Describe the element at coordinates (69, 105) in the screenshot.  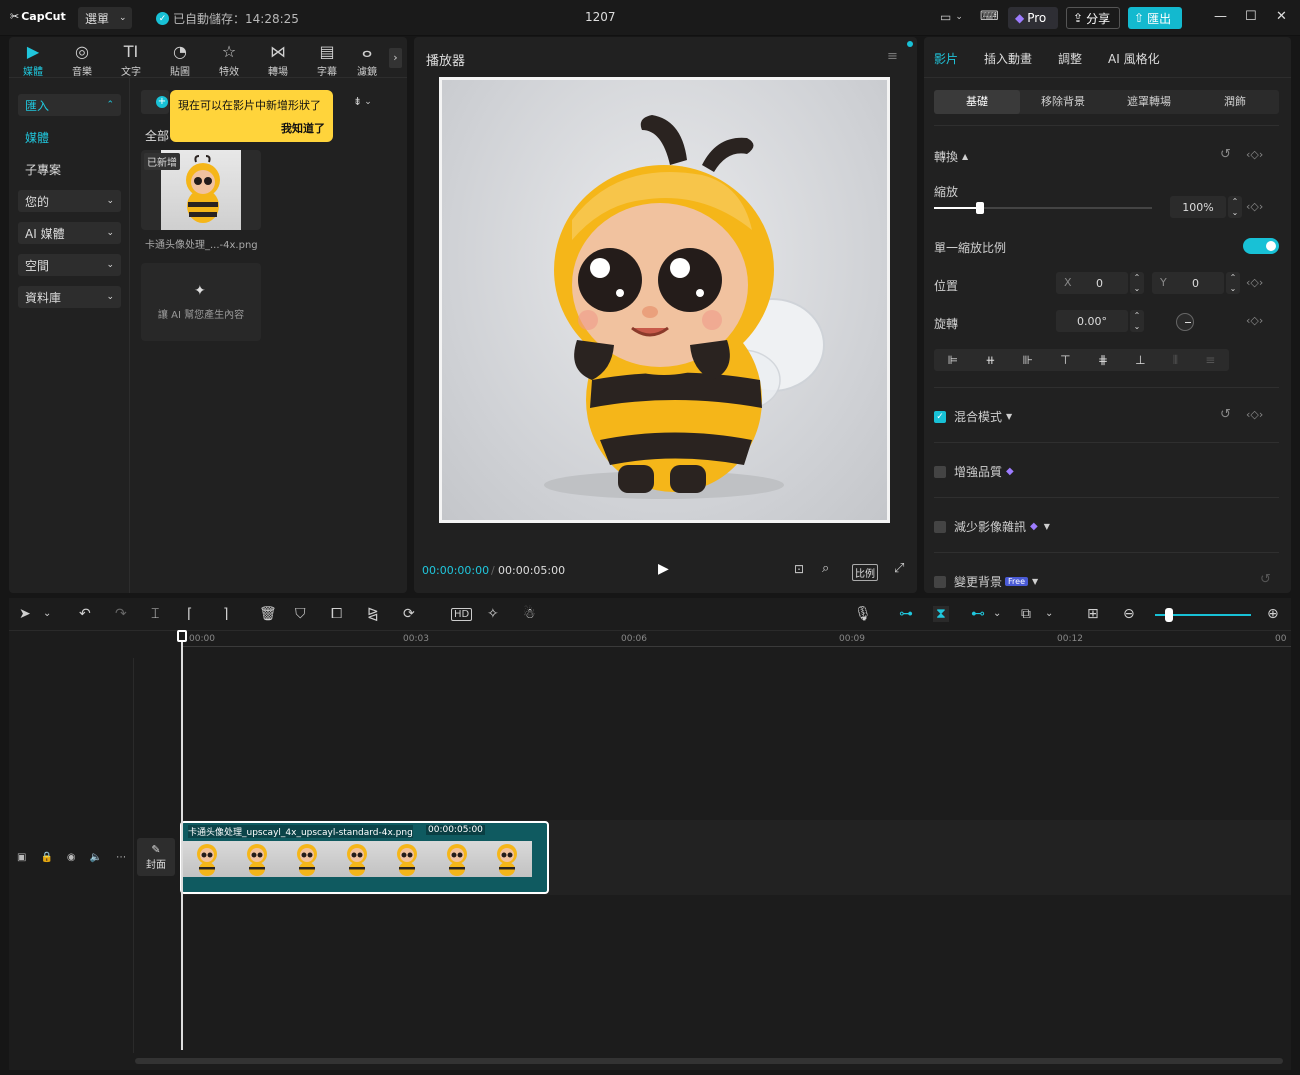
I see `sidebar-item-import: 匯入 ⌃` at that location.